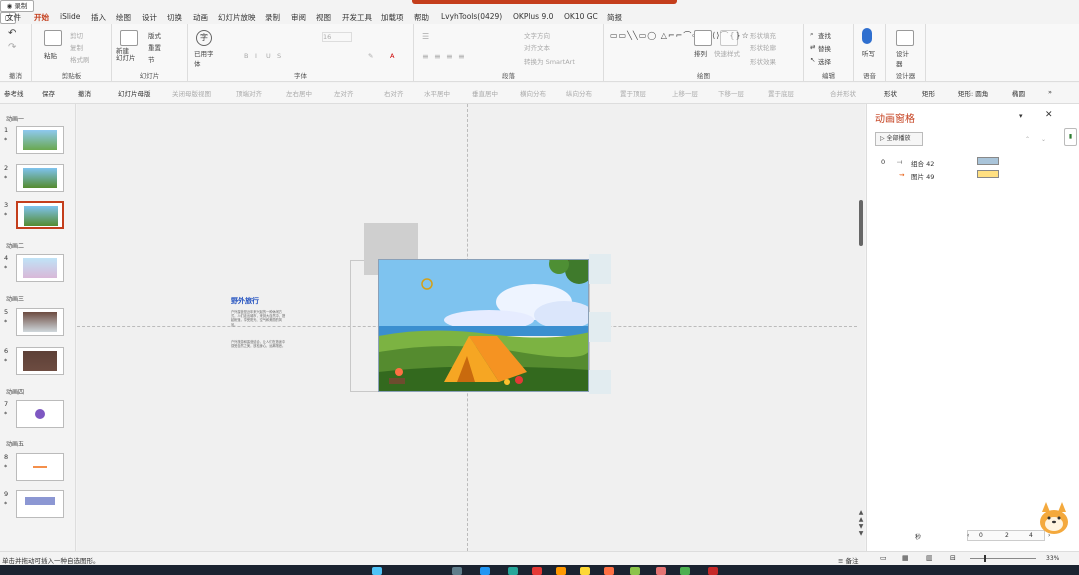 The height and width of the screenshot is (575, 1079). What do you see at coordinates (205, 58) in the screenshot?
I see `used-fonts-button: 已用字体` at bounding box center [205, 58].